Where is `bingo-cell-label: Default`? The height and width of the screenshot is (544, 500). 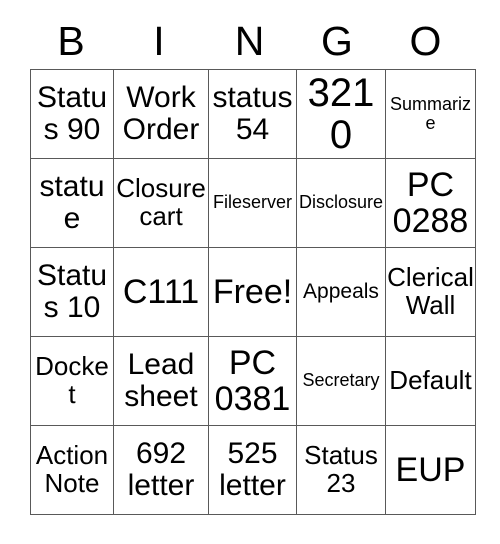
bingo-cell-label: Default is located at coordinates (430, 380).